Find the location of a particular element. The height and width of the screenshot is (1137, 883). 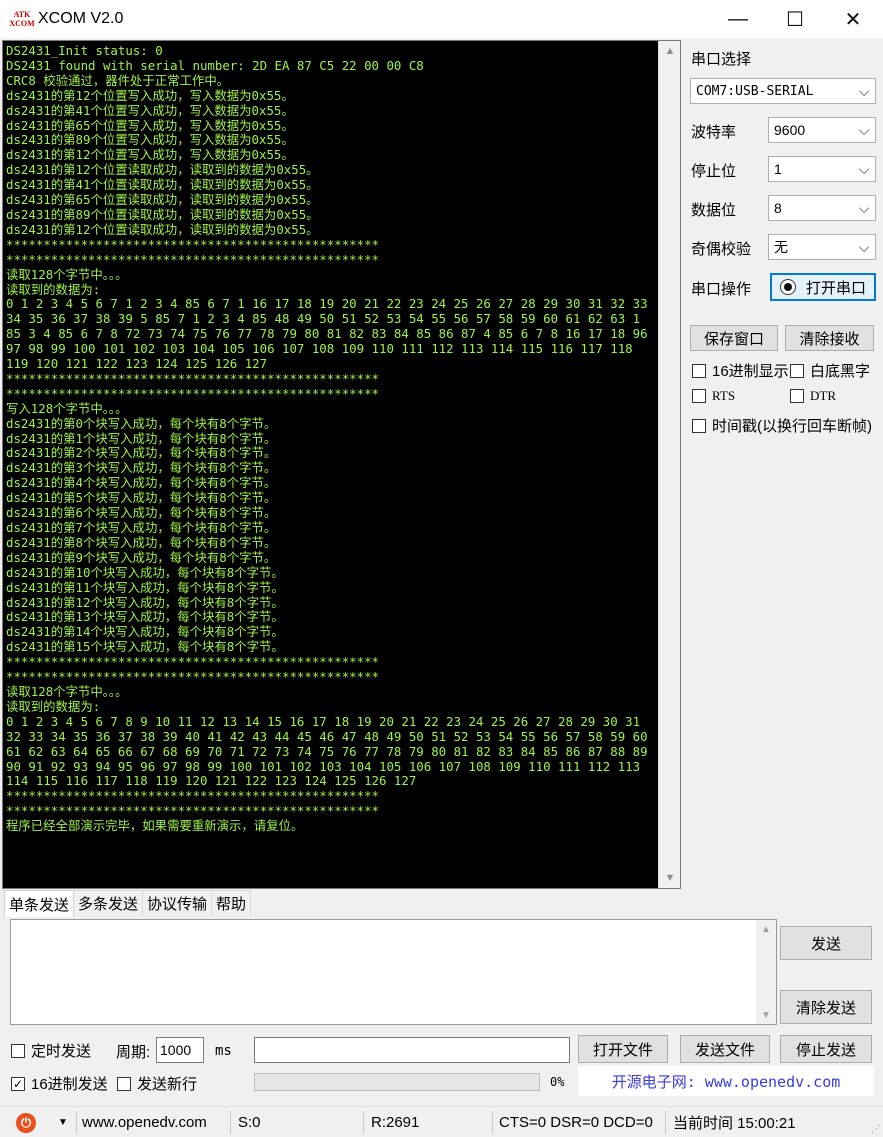

timed-send-checkbox: 定时发送 is located at coordinates (51, 1050).